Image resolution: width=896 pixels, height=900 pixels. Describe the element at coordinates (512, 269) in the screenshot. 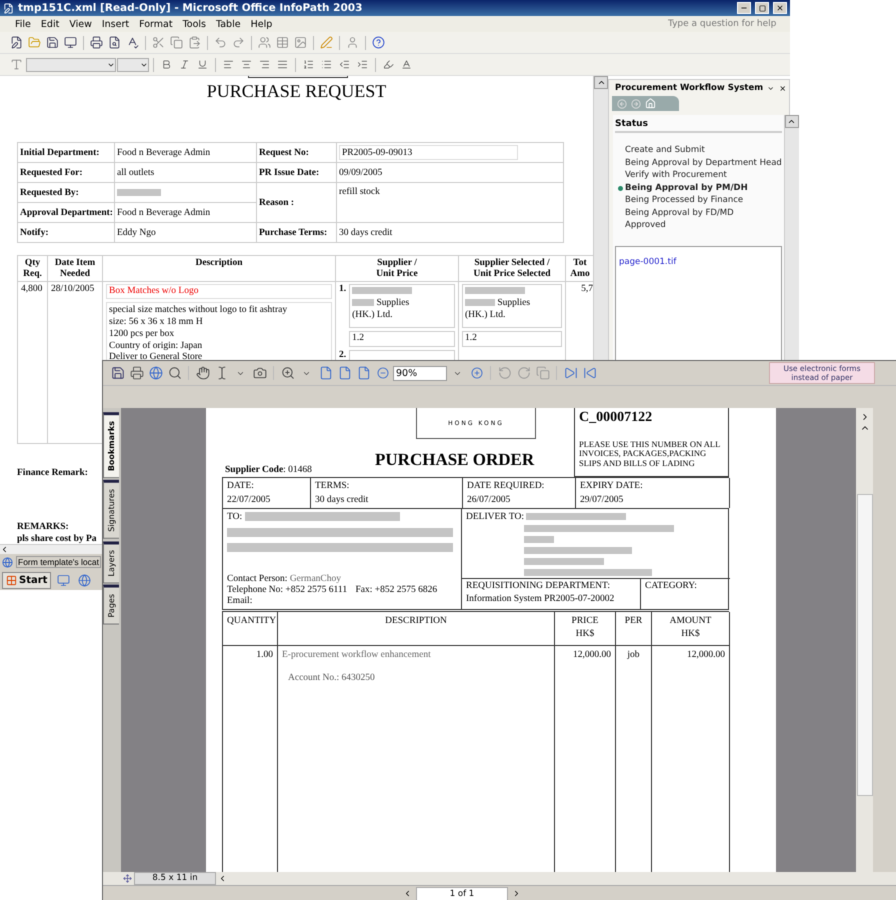

I see `column-header: Supplier Selected / Unit Price Selected` at that location.